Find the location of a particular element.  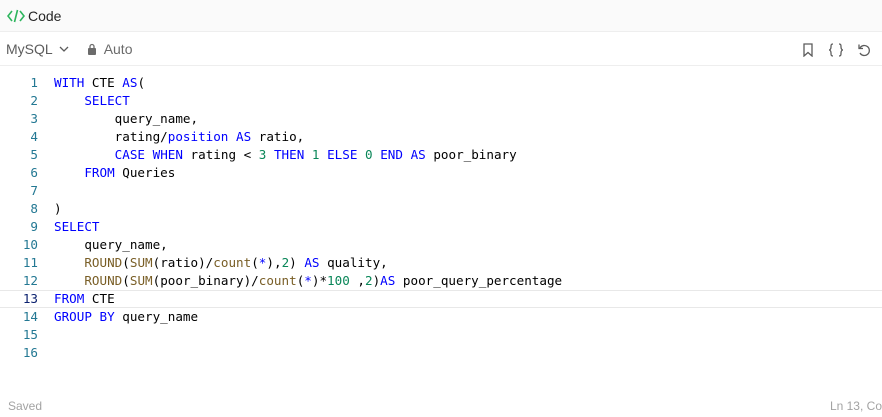

line-number: 5 is located at coordinates (34, 154).